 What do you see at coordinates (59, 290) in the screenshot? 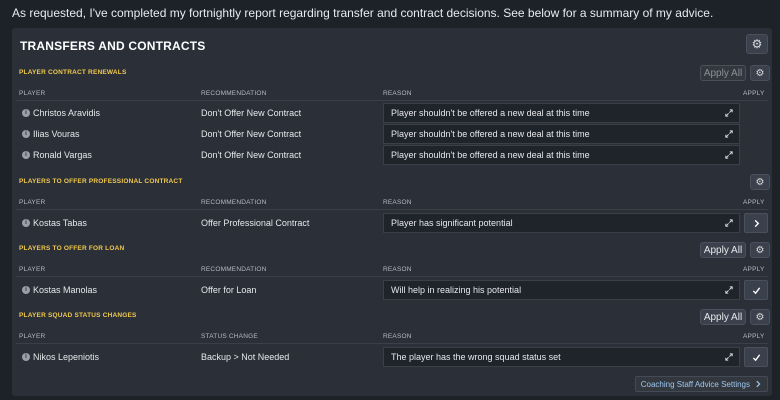
I see `player-name: i Kostas Manolas` at bounding box center [59, 290].